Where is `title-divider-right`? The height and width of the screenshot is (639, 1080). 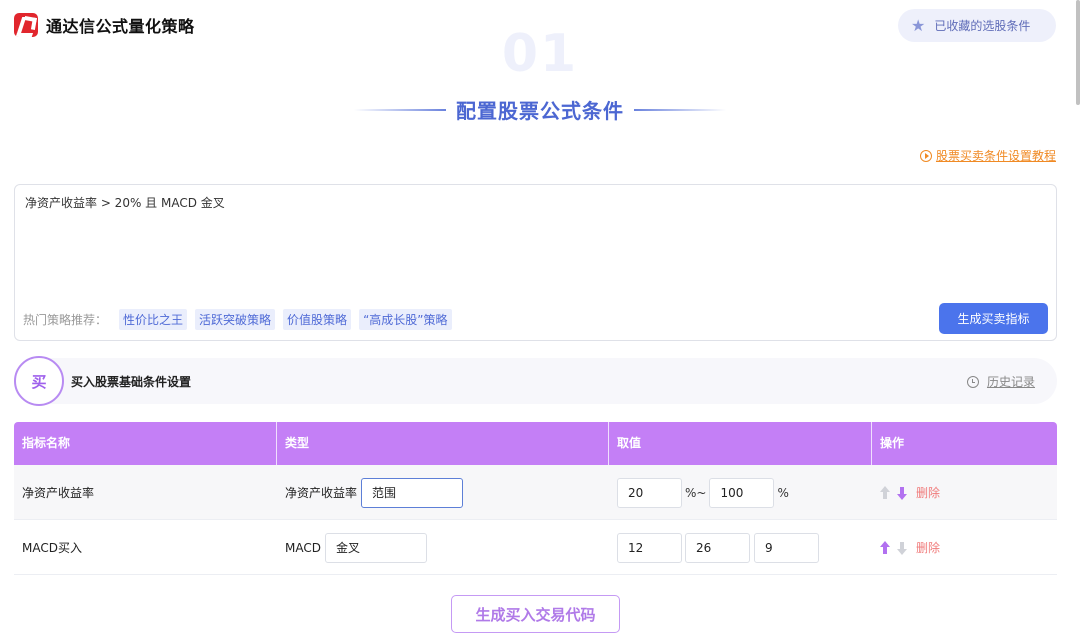 title-divider-right is located at coordinates (680, 109).